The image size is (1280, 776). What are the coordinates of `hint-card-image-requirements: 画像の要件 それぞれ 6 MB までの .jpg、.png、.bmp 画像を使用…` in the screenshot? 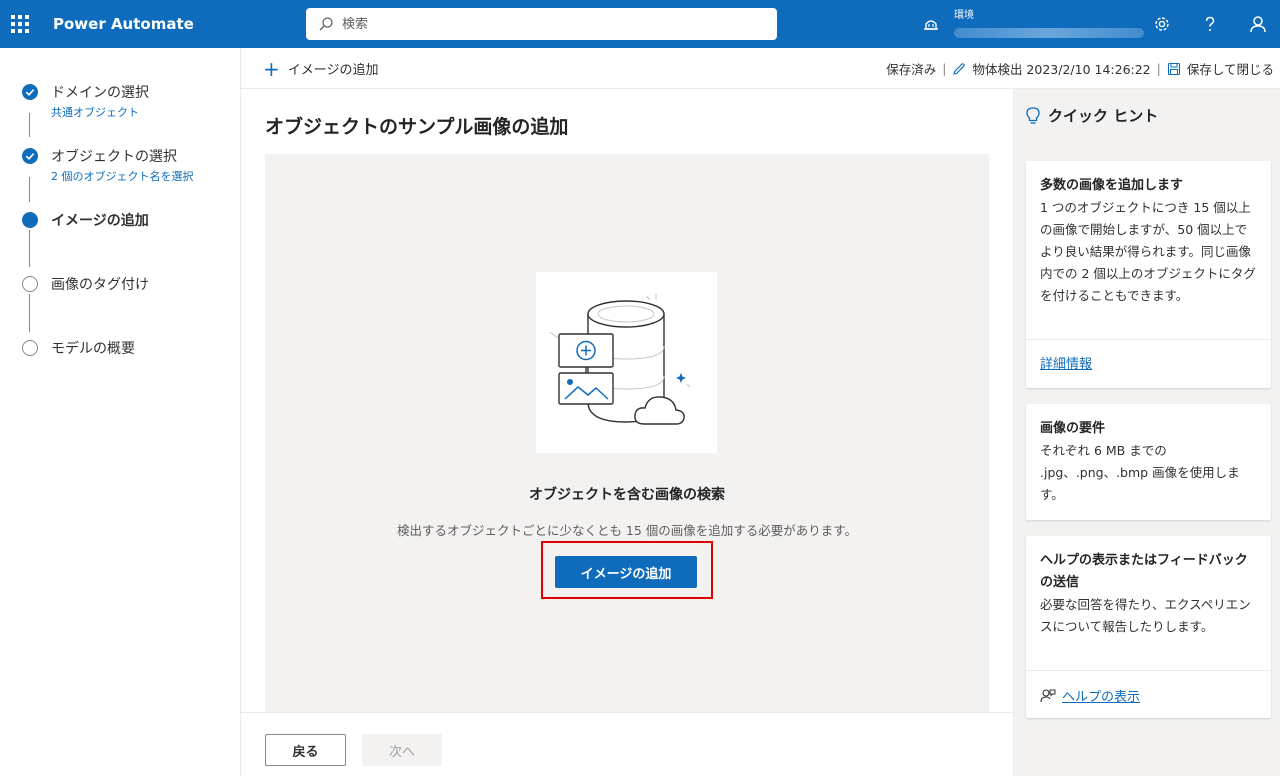 It's located at (1148, 462).